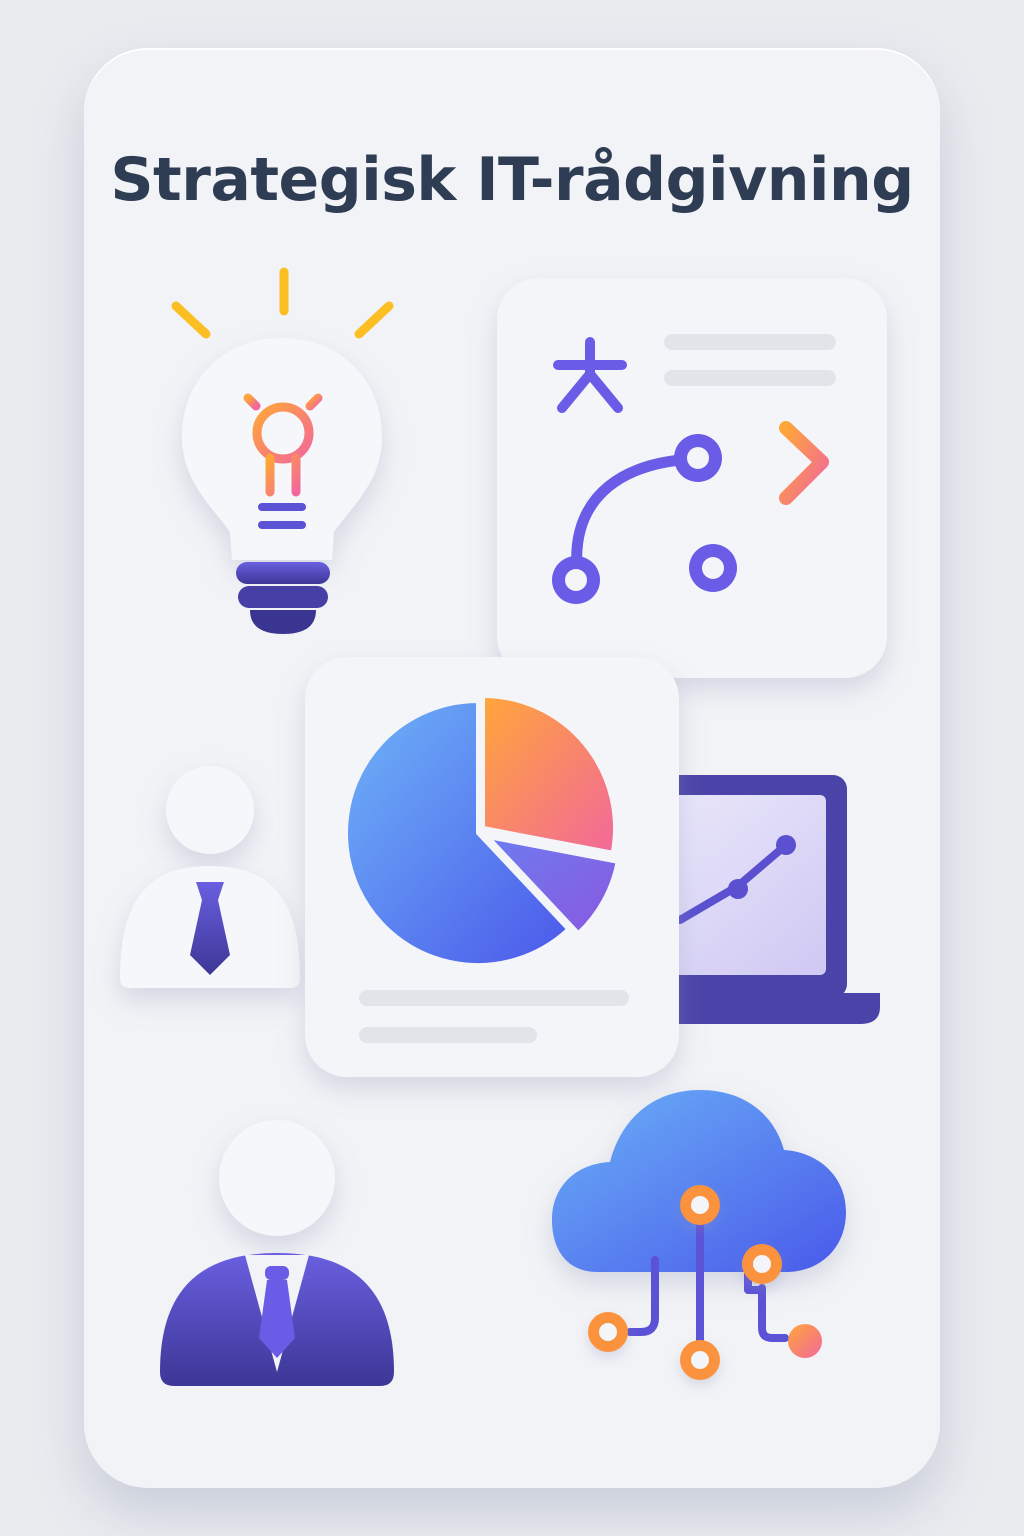 Image resolution: width=1024 pixels, height=1536 pixels. I want to click on business-person-icon, so click(277, 1253).